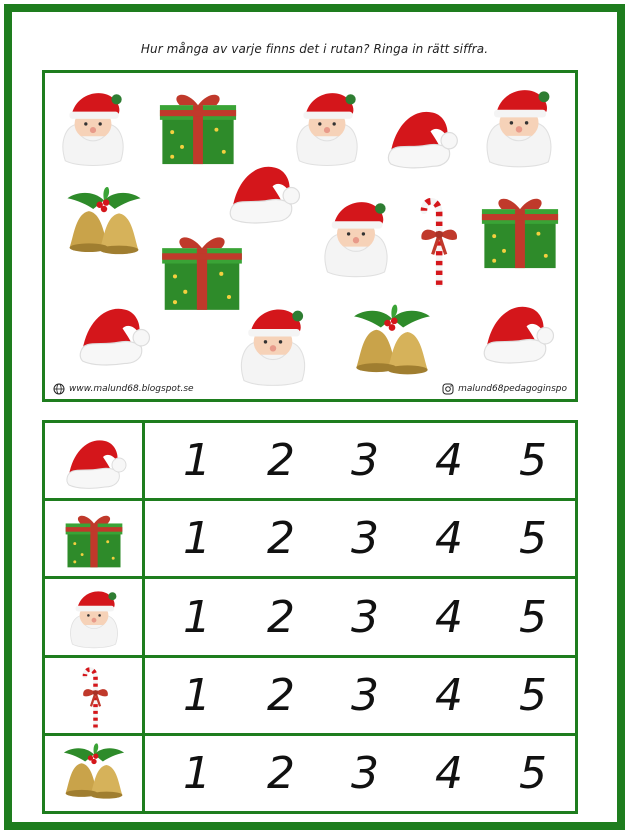 The image size is (625, 830). I want to click on answer-row-gift: 1 2 3 4 5, so click(310, 540).